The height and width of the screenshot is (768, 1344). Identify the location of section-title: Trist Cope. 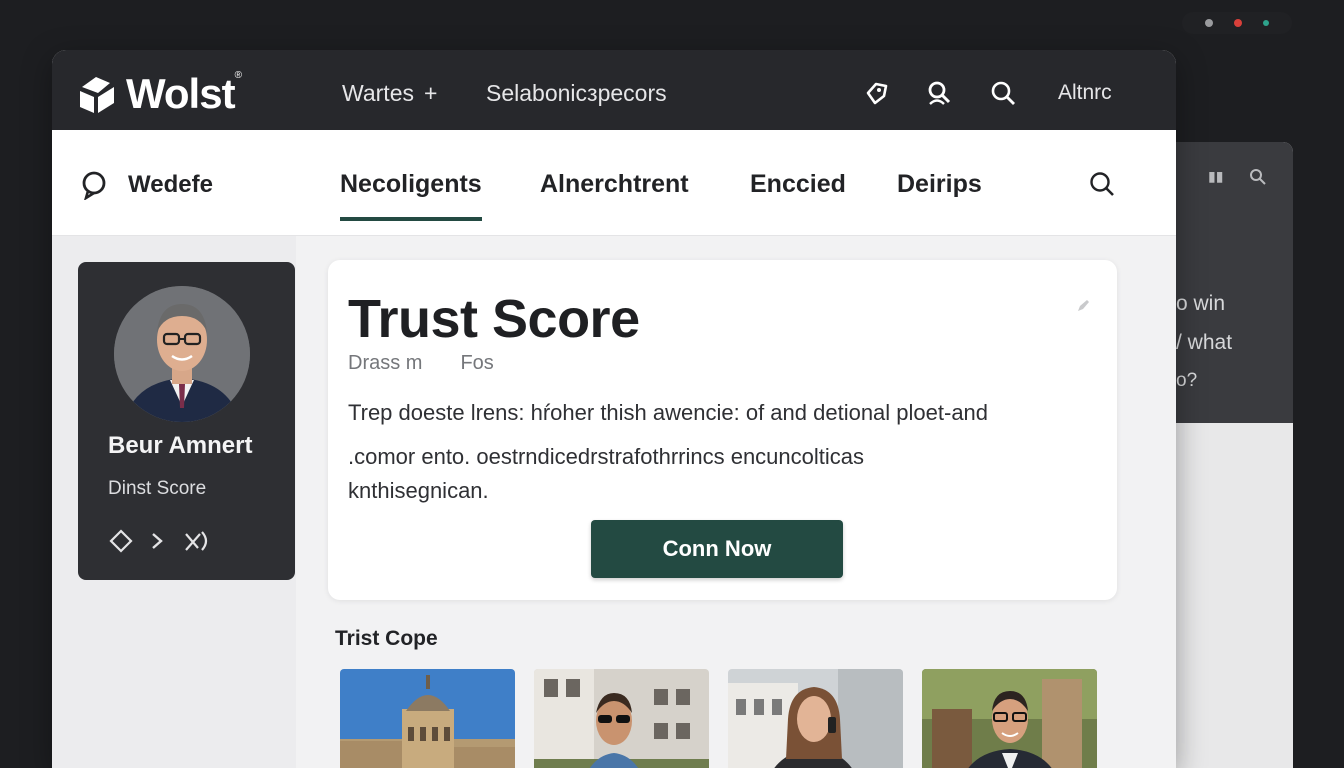
(386, 638).